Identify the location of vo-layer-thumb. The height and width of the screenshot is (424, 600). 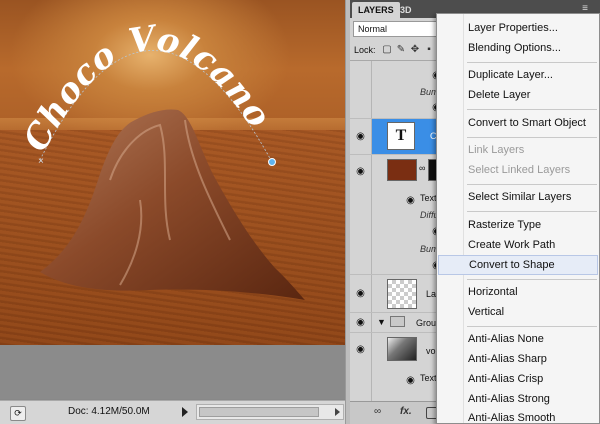
(402, 349).